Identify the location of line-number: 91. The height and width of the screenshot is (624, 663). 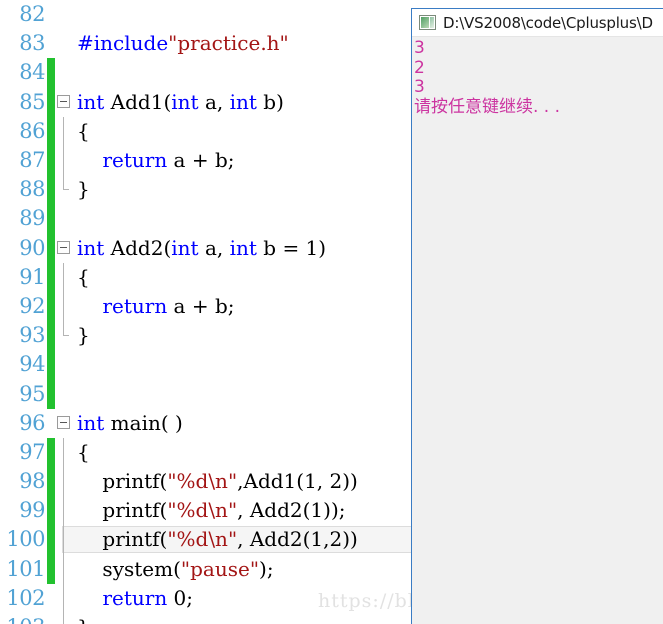
(32, 276).